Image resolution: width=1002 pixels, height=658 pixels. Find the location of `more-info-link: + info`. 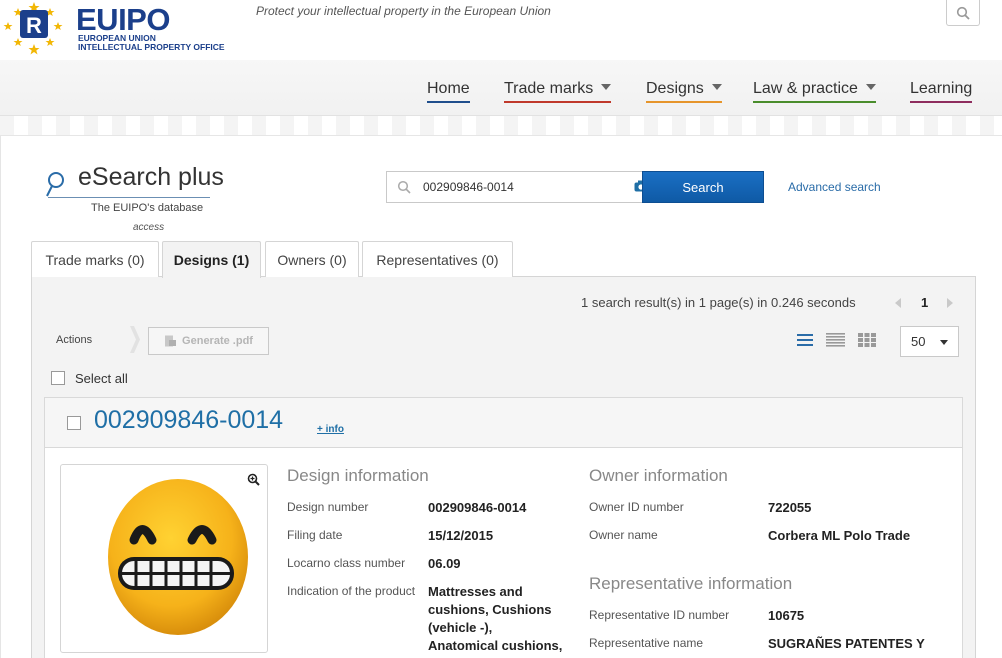

more-info-link: + info is located at coordinates (330, 429).